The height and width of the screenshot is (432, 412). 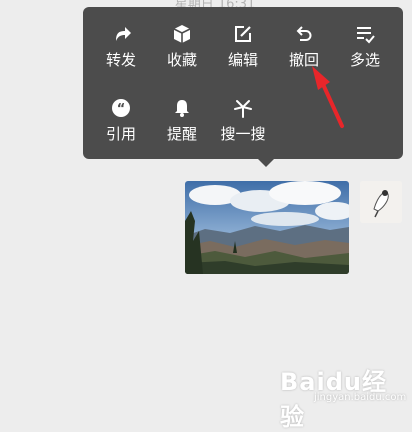 What do you see at coordinates (120, 60) in the screenshot?
I see `menu-item-label: 转发` at bounding box center [120, 60].